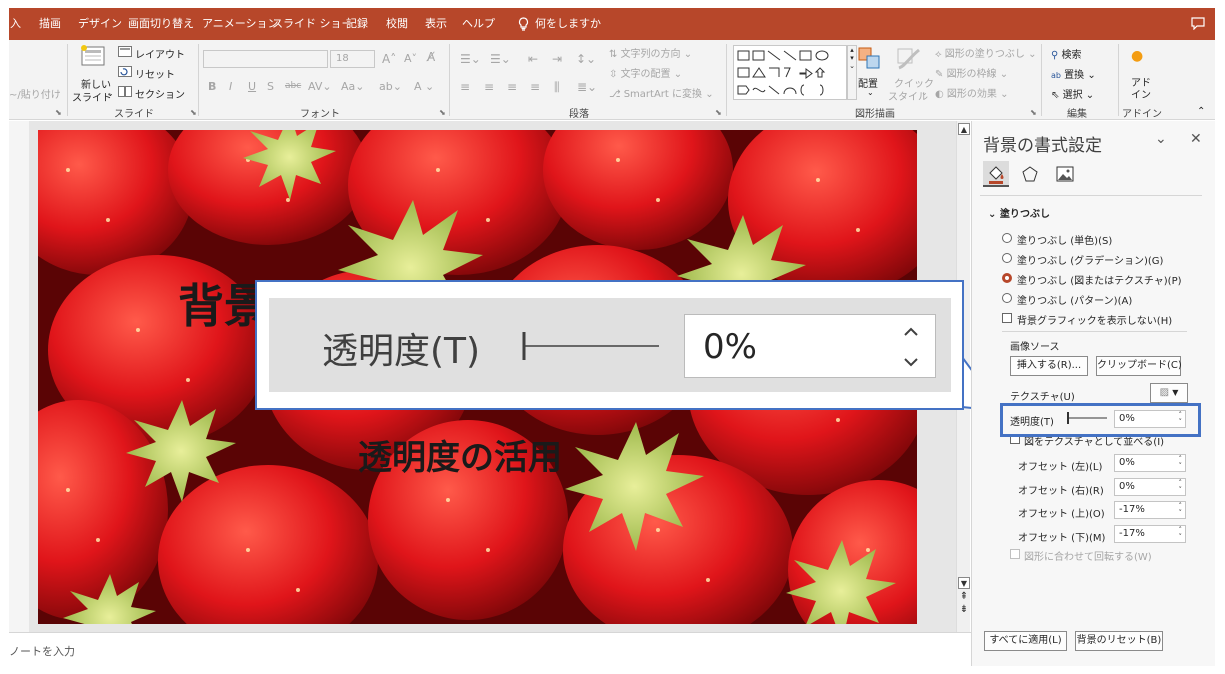  What do you see at coordinates (470, 59) in the screenshot?
I see `bullets-icon: ☰⌄` at bounding box center [470, 59].